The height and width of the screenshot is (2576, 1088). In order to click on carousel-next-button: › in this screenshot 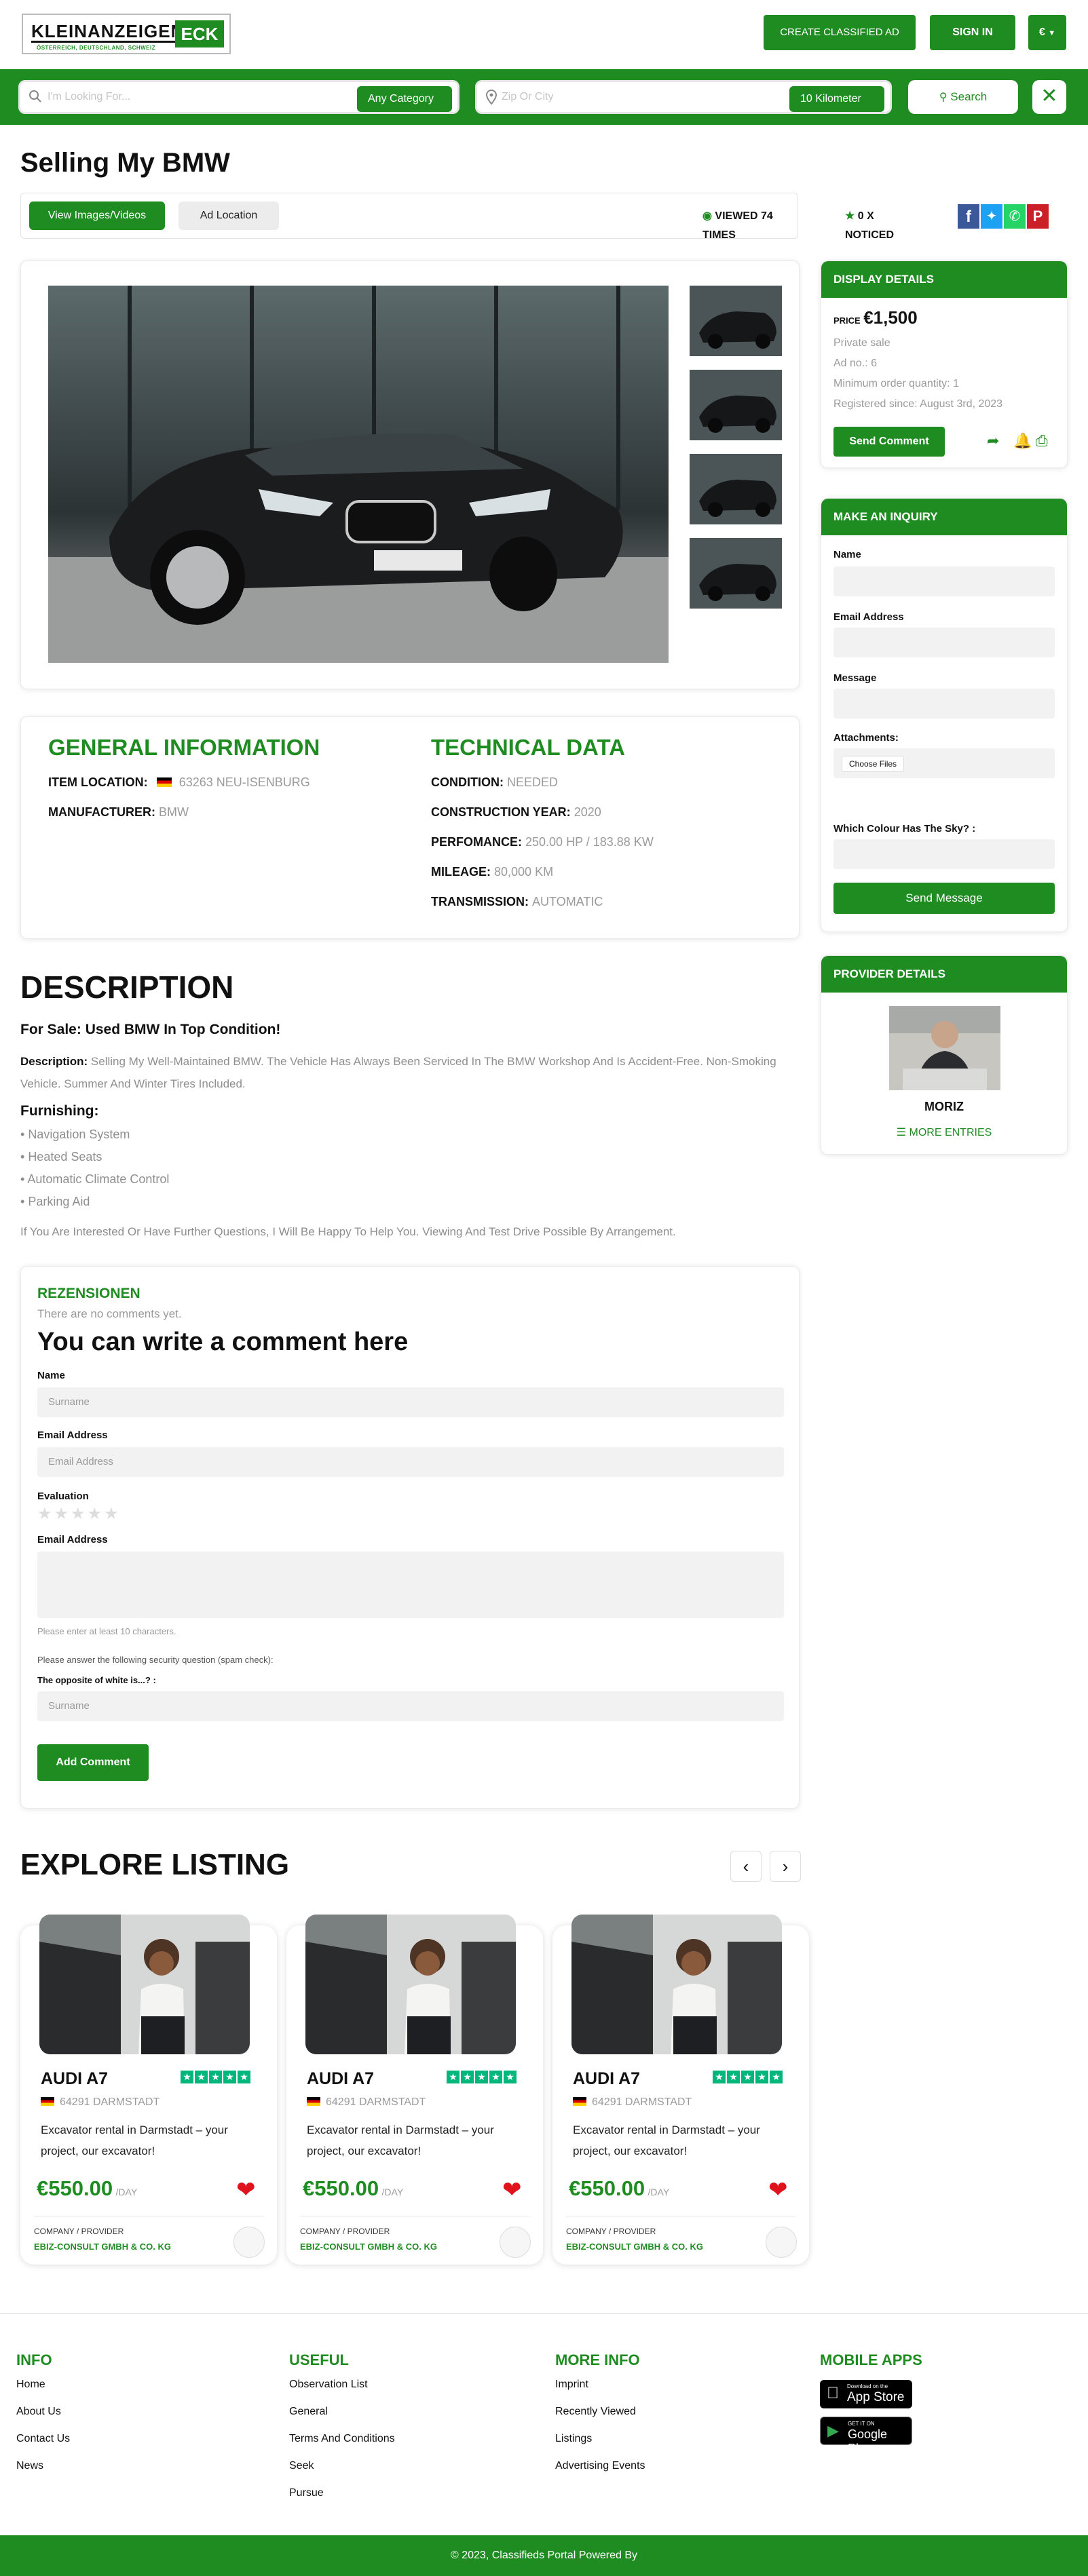, I will do `click(786, 1866)`.